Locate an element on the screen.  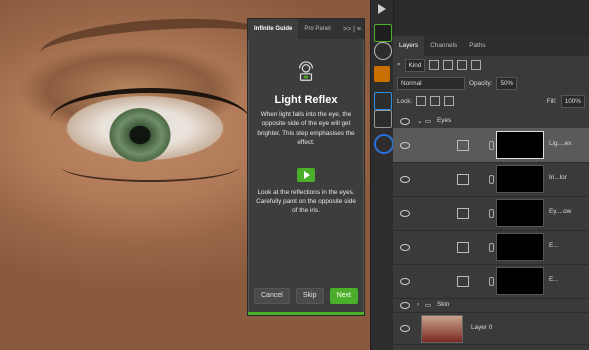
filter-pixel-icon is located at coordinates (434, 65).